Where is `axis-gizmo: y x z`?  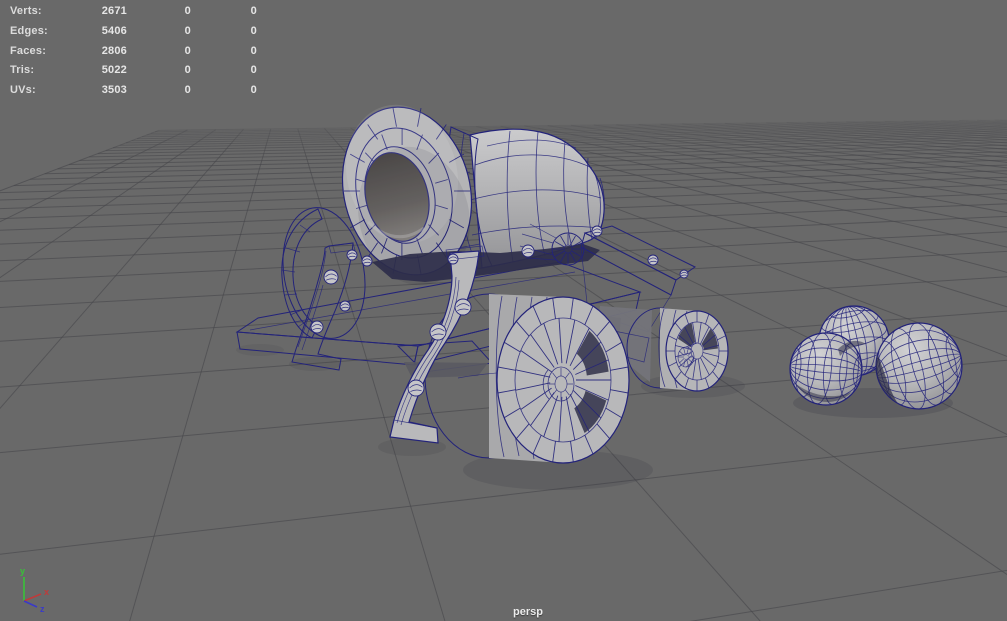 axis-gizmo: y x z is located at coordinates (34, 590).